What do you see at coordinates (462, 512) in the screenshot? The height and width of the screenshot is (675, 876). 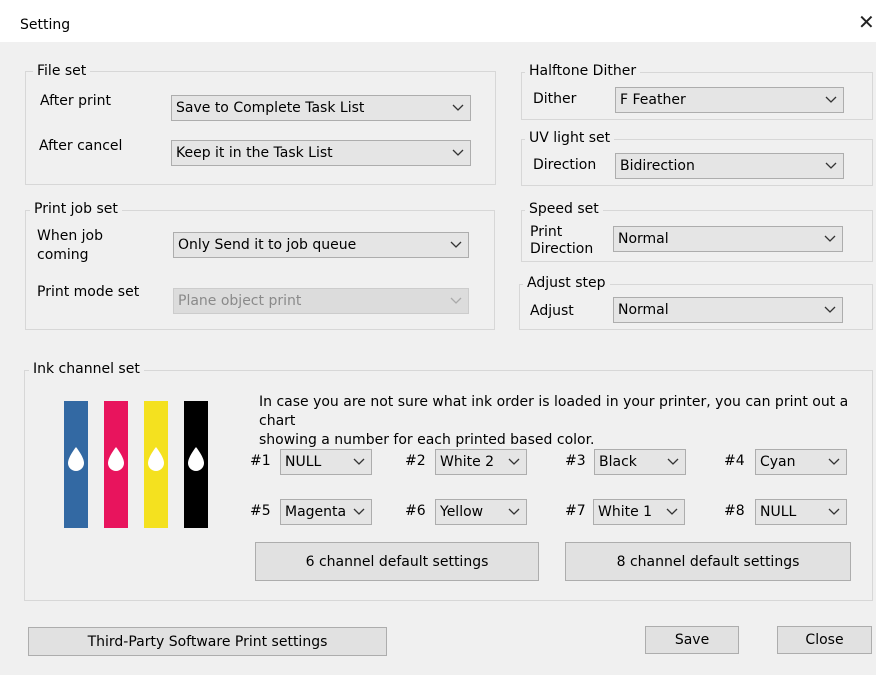 I see `channel-6-value: Yellow` at bounding box center [462, 512].